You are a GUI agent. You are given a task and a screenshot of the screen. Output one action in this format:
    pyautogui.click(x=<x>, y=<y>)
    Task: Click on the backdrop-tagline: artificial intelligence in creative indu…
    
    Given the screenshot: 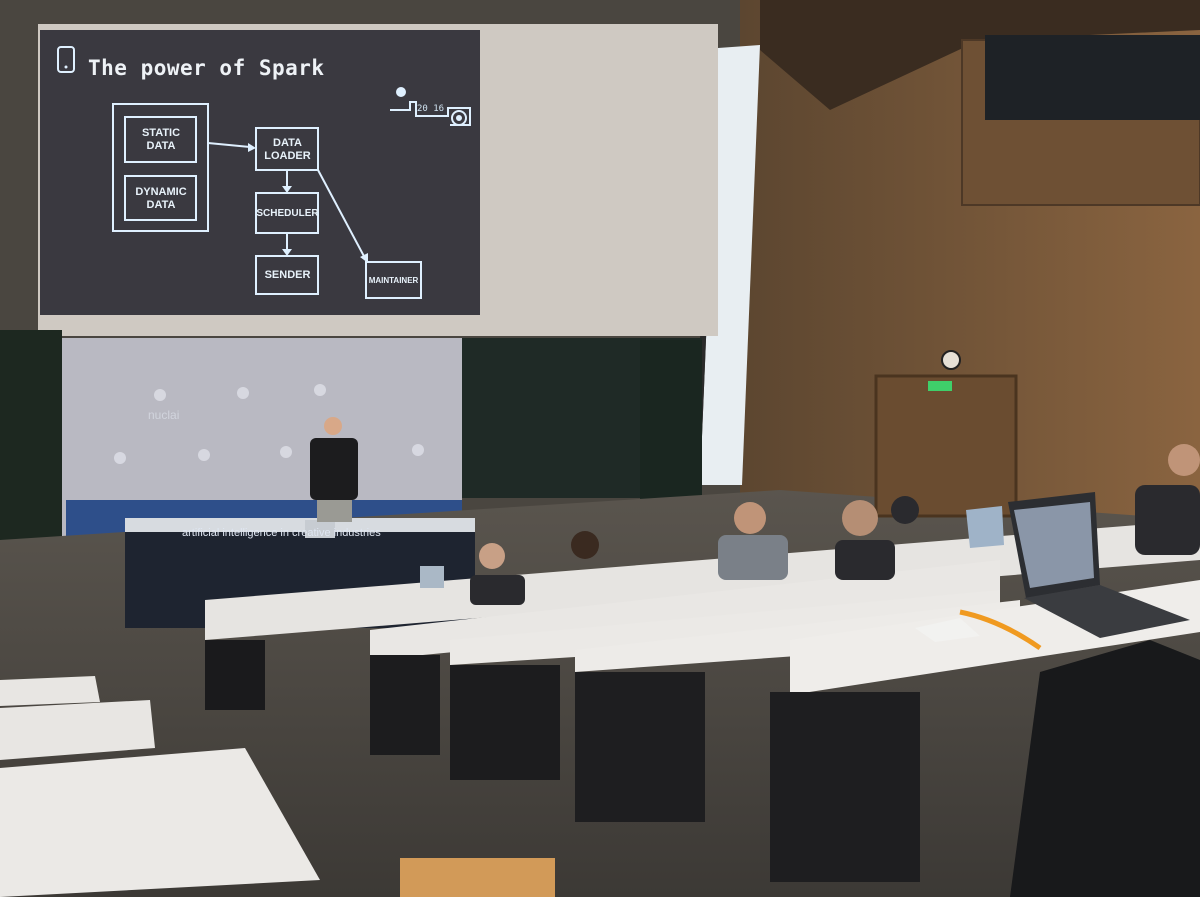 What is the action you would take?
    pyautogui.click(x=281, y=533)
    